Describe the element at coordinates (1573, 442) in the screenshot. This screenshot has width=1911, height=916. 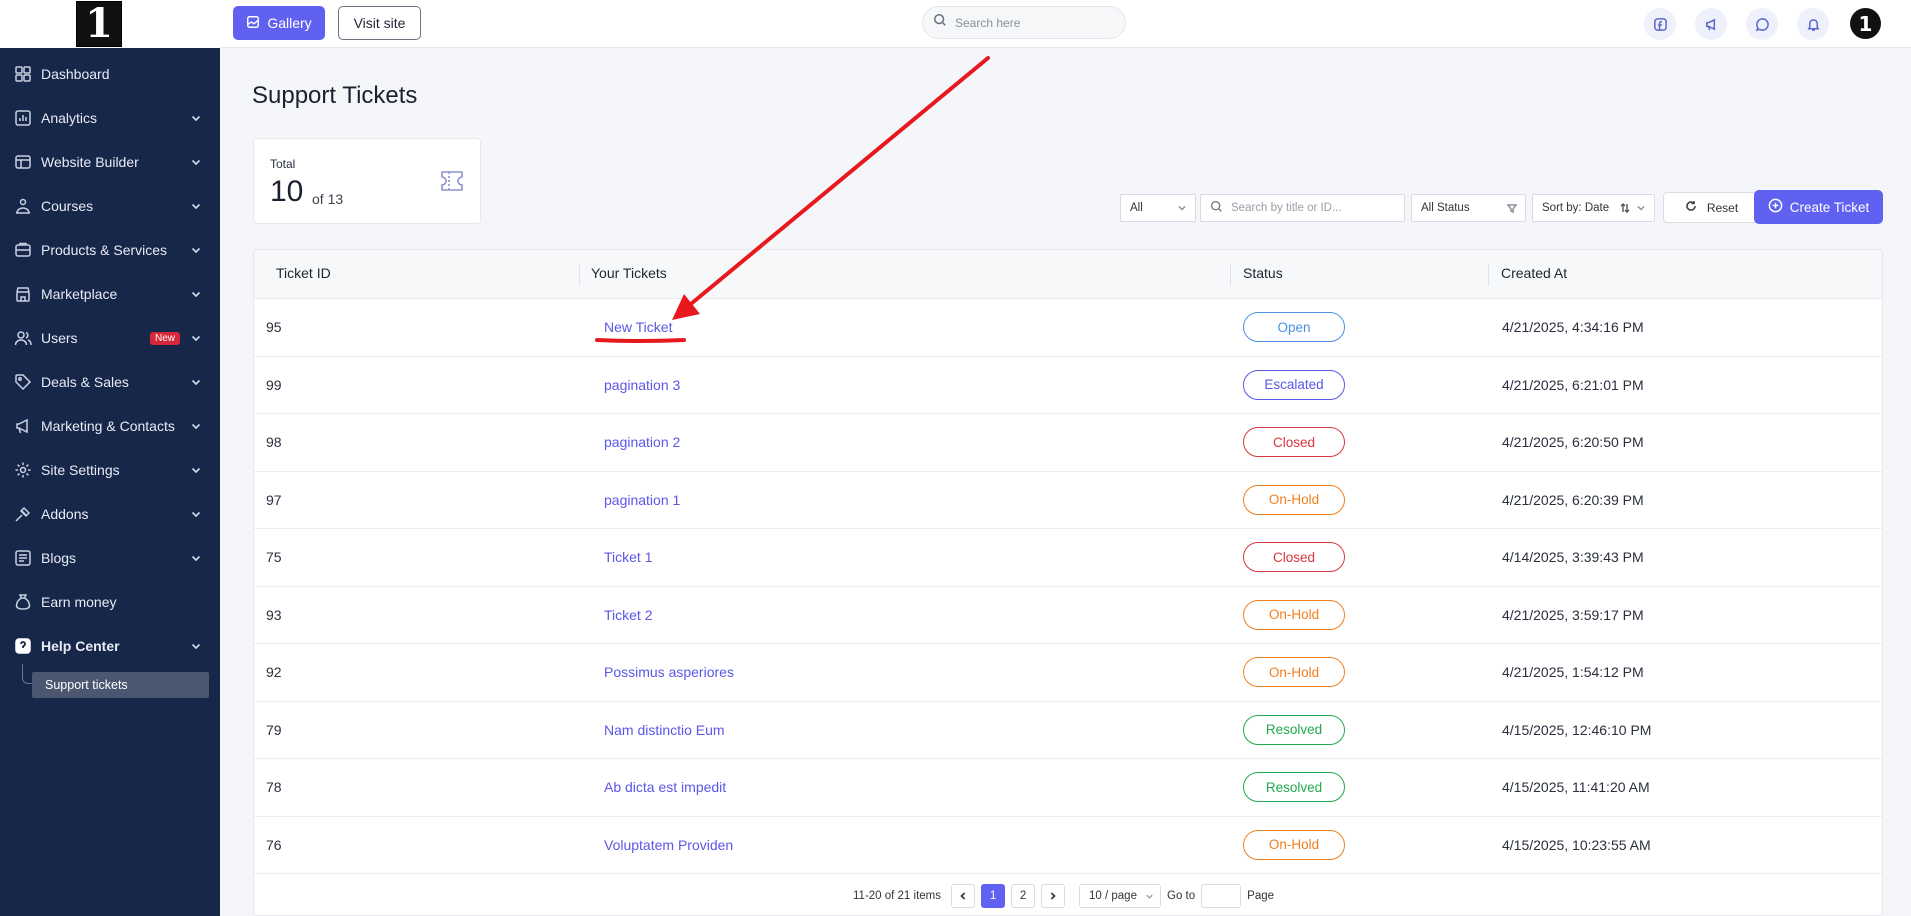
I see `created-at: 4/21/2025, 6:20:50 PM` at that location.